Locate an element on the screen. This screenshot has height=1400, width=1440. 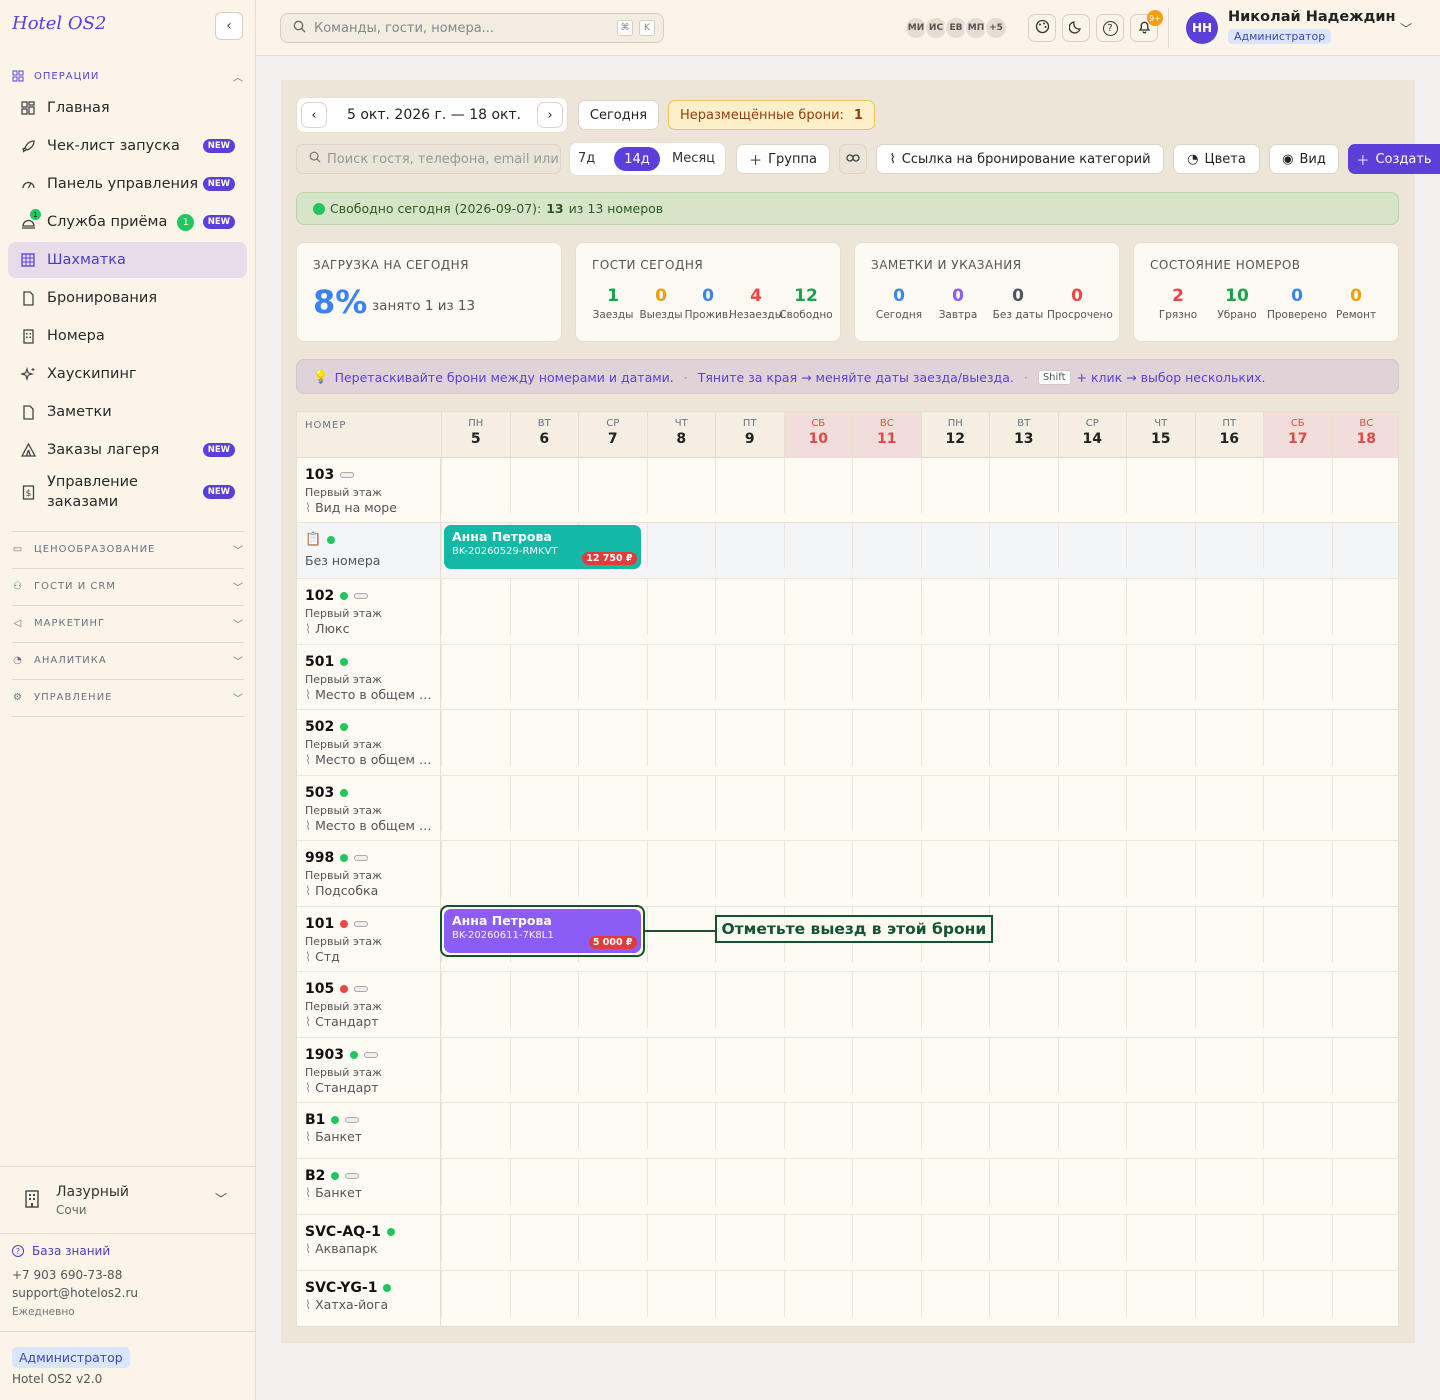
stat-cell: 0 Ремонт is located at coordinates (1356, 303).